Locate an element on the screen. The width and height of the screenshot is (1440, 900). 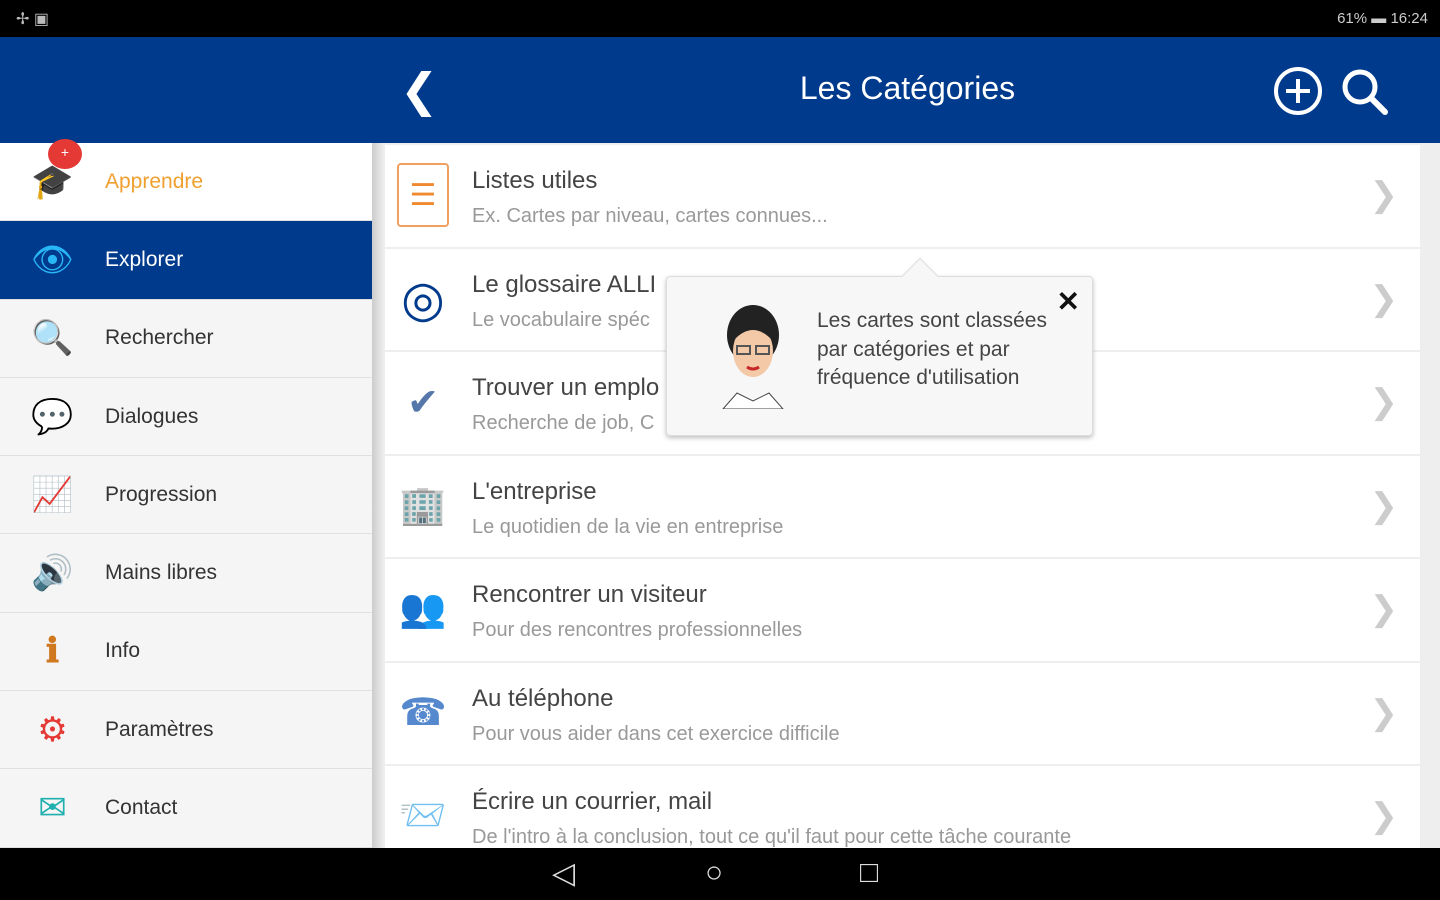
category-title: L'entreprise is located at coordinates (534, 491).